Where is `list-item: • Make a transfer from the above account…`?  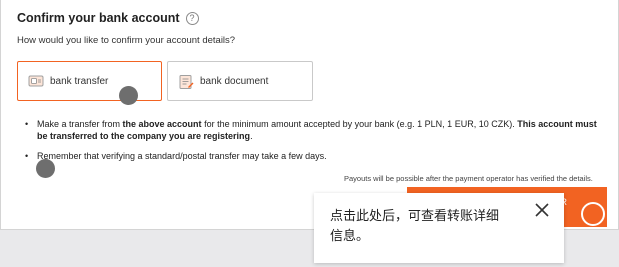 list-item: • Make a transfer from the above account… is located at coordinates (315, 130).